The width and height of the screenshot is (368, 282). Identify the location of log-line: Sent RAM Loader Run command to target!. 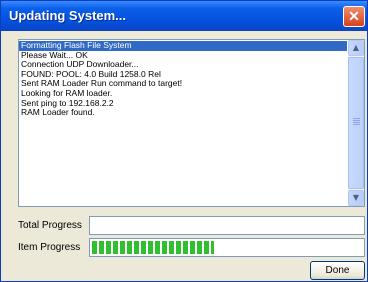
(183, 84).